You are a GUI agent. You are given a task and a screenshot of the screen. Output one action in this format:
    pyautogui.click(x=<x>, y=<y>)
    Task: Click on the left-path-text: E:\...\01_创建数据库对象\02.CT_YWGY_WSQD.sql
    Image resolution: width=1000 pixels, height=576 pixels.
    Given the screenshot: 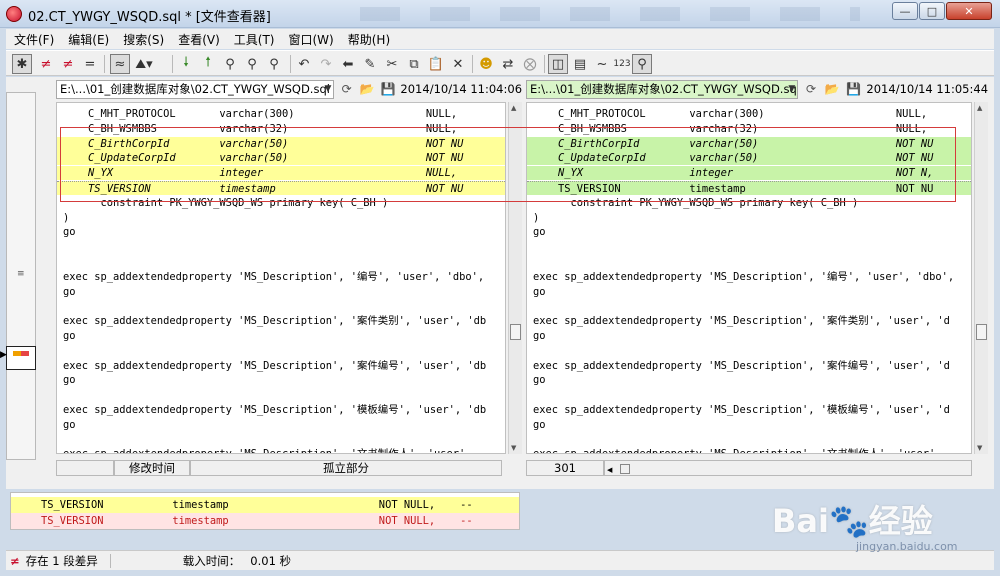 What is the action you would take?
    pyautogui.click(x=195, y=89)
    